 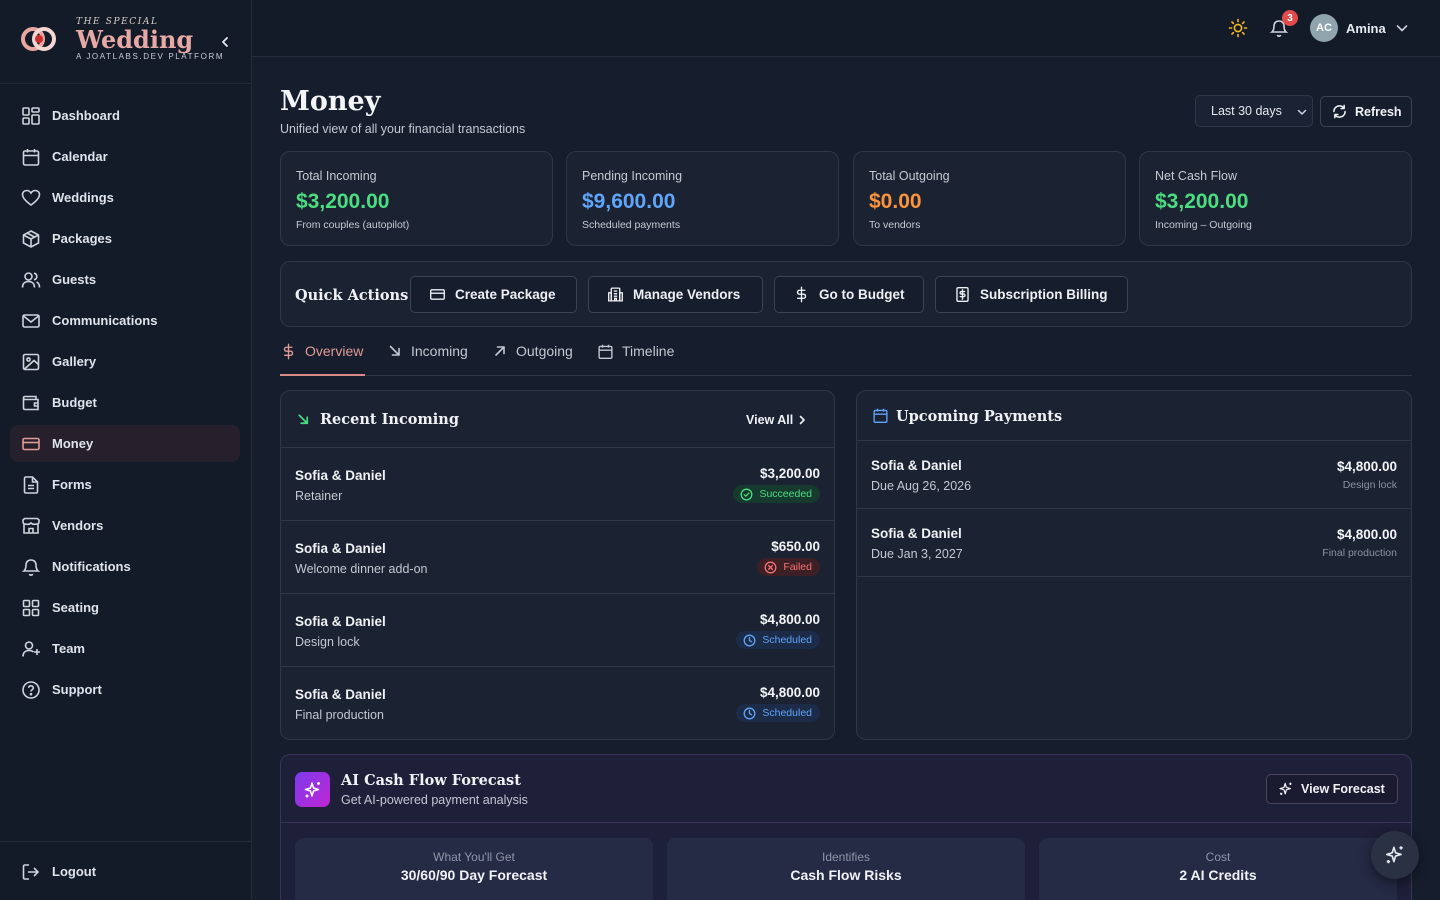 I want to click on sidebar-item-gallery: Gallery, so click(x=125, y=361).